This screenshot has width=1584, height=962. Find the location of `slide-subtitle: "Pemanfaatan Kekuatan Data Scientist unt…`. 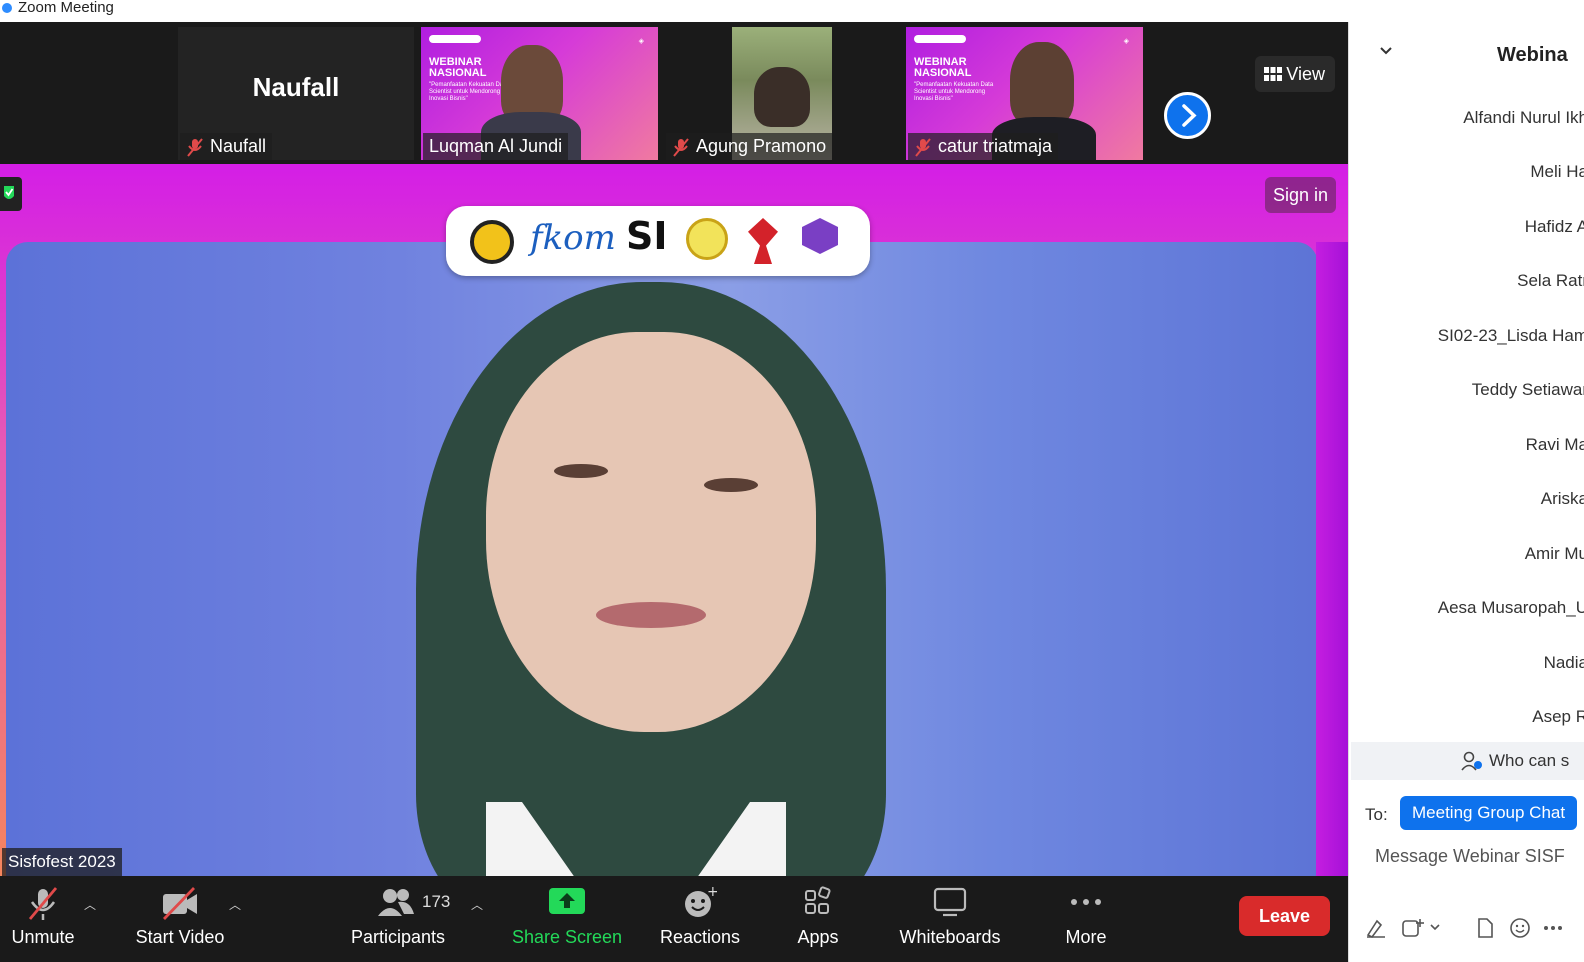

slide-subtitle: "Pemanfaatan Kekuatan Data Scientist unt… is located at coordinates (954, 92).